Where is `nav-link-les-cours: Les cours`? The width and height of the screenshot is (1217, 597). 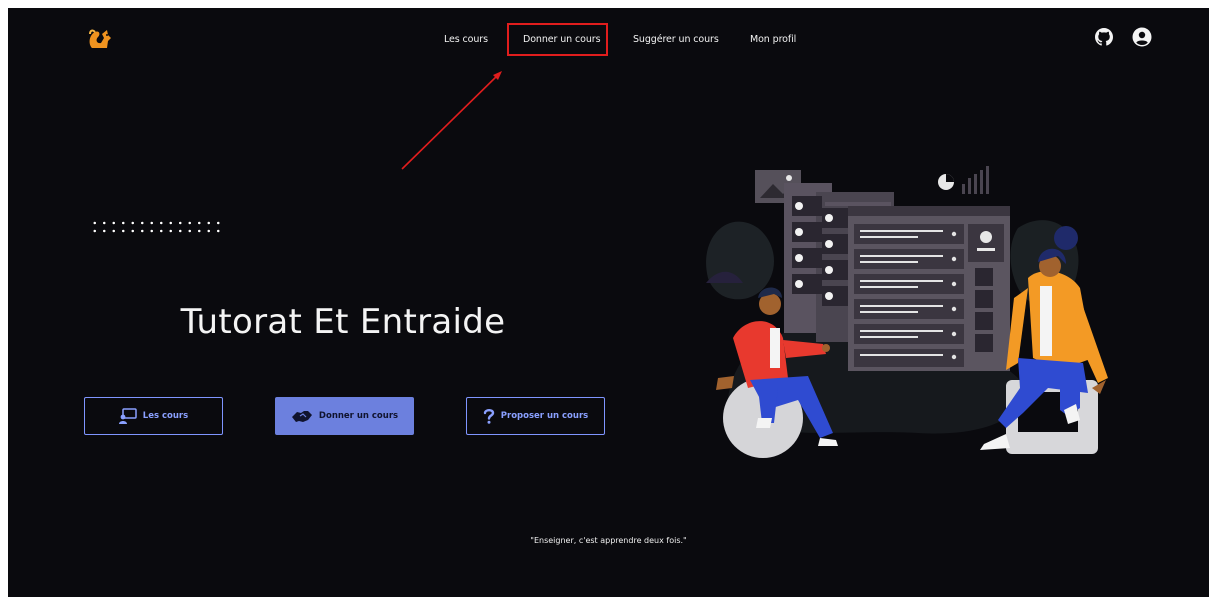 nav-link-les-cours: Les cours is located at coordinates (466, 39).